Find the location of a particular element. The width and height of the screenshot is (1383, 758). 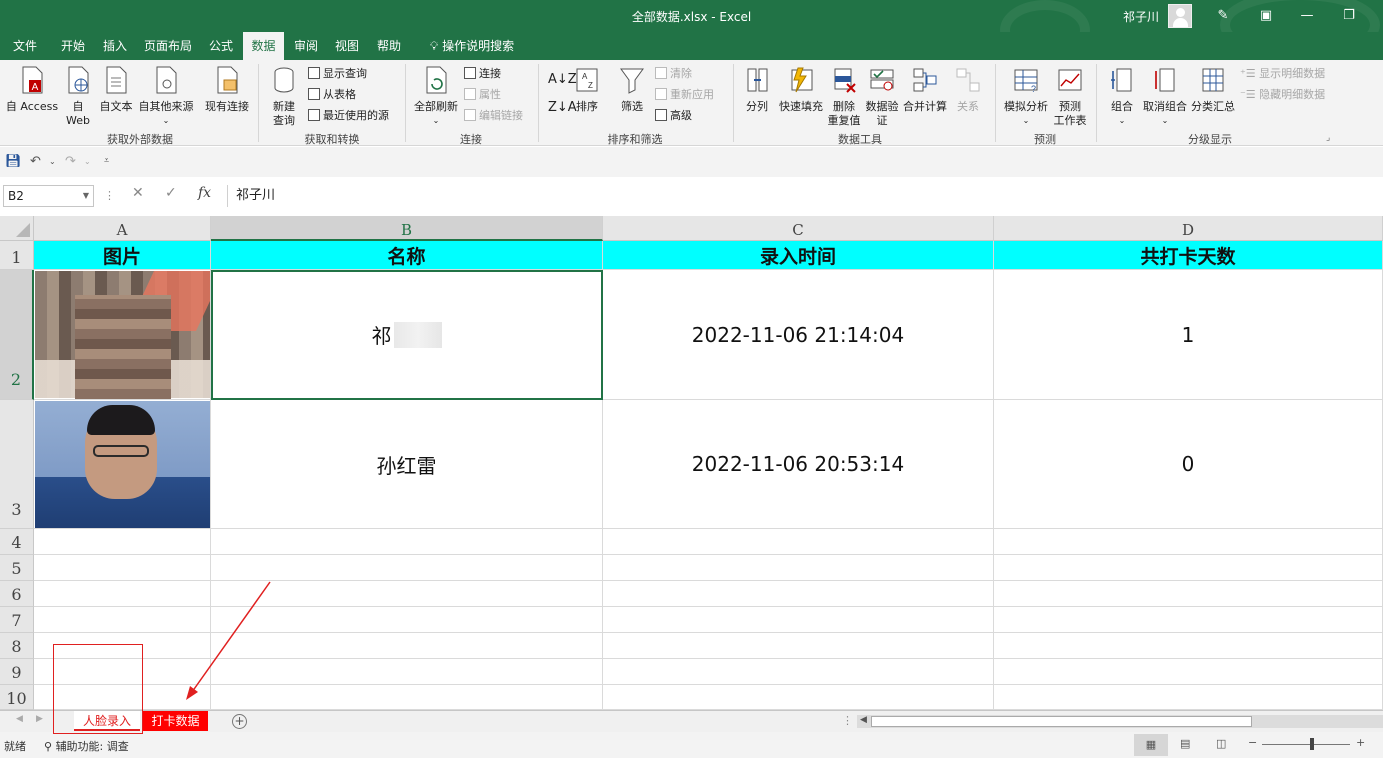

dialog-launcher-icon: ⌟ is located at coordinates (1328, 138).